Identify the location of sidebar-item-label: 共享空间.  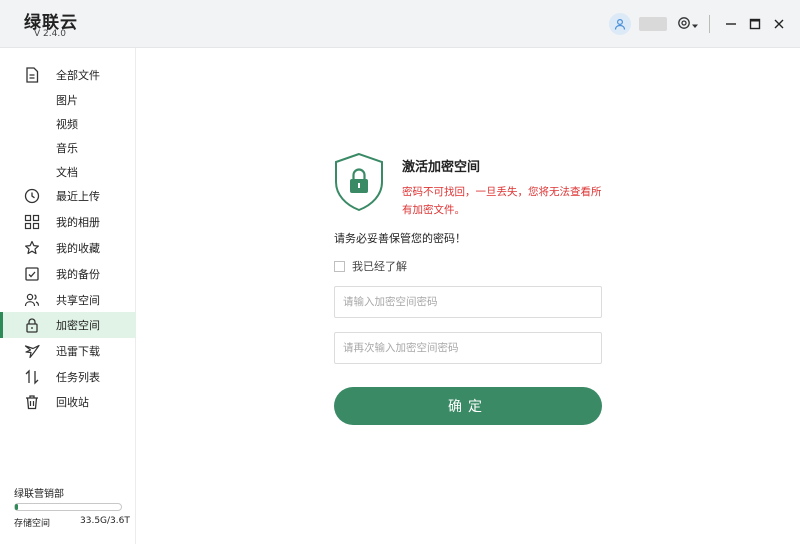
(78, 300).